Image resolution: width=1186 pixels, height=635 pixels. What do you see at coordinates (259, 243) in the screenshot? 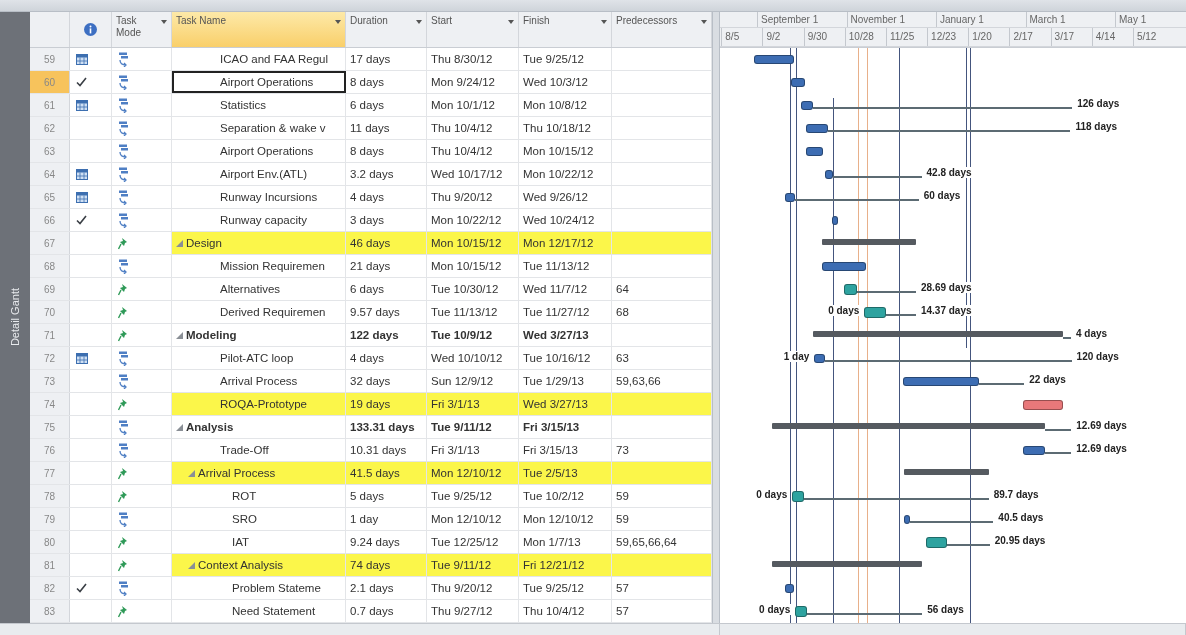
I see `task-name-cell: Design` at bounding box center [259, 243].